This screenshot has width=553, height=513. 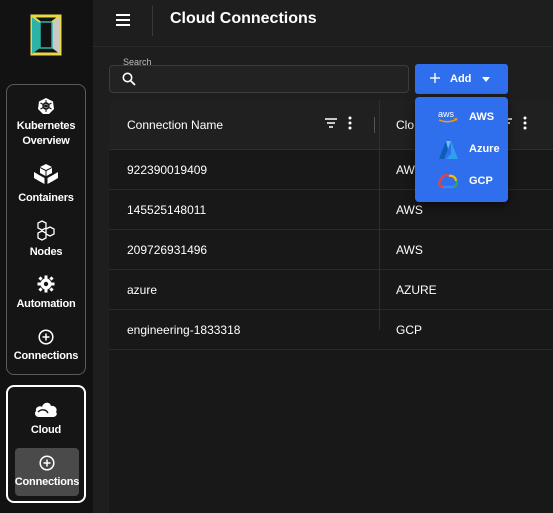 I want to click on column-header-connection-name: Connection Name, so click(x=175, y=125).